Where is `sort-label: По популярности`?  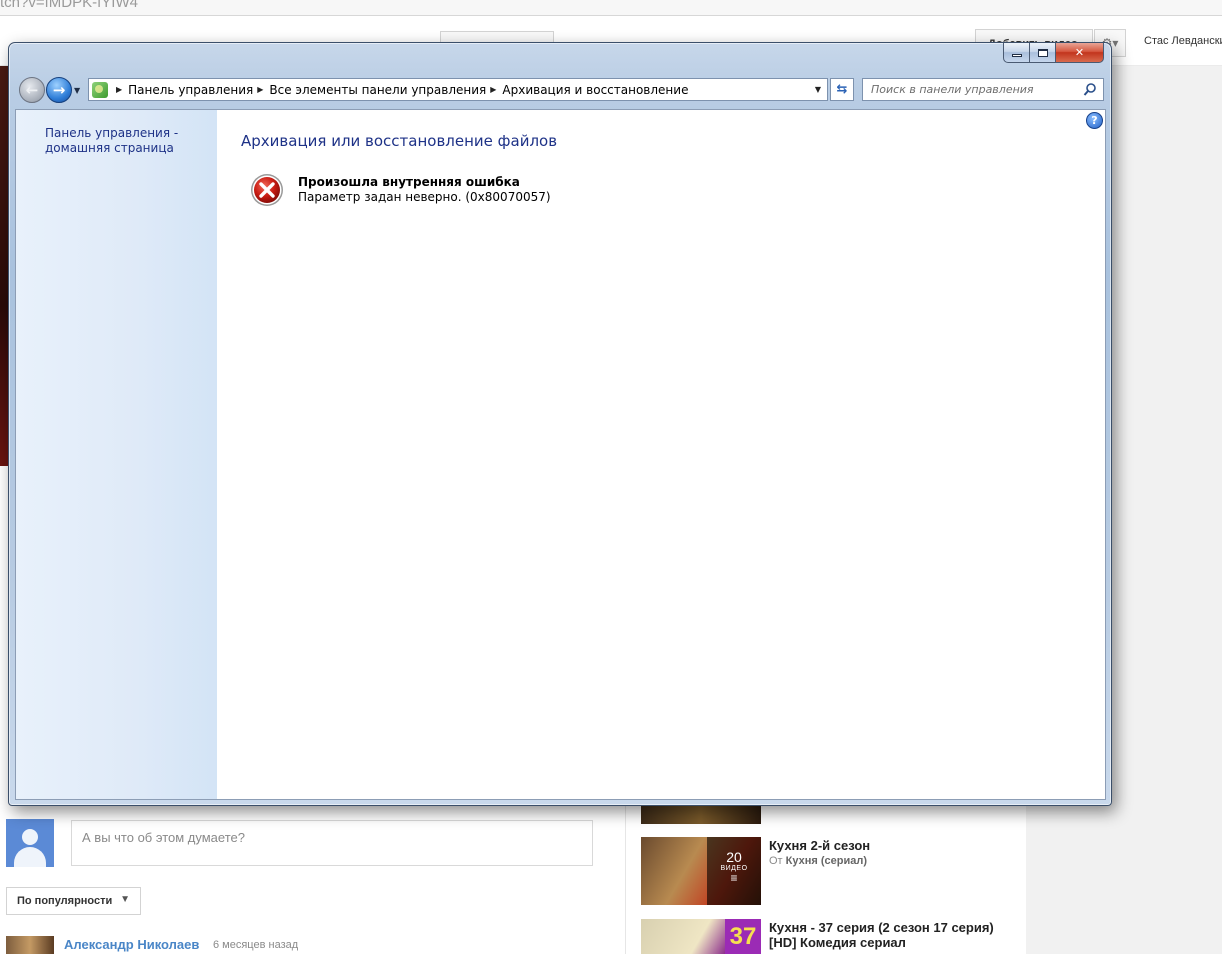 sort-label: По популярности is located at coordinates (65, 901).